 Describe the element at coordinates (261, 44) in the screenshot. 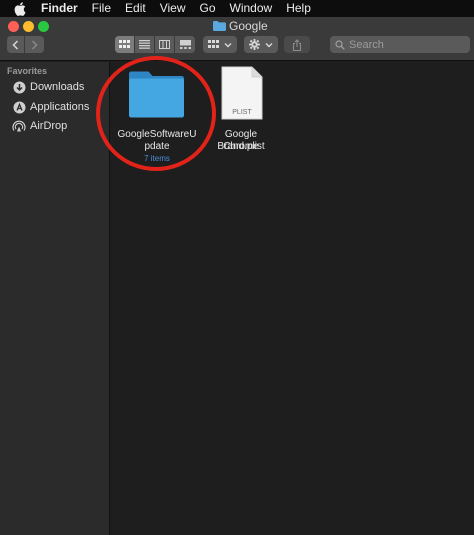

I see `action-button` at that location.